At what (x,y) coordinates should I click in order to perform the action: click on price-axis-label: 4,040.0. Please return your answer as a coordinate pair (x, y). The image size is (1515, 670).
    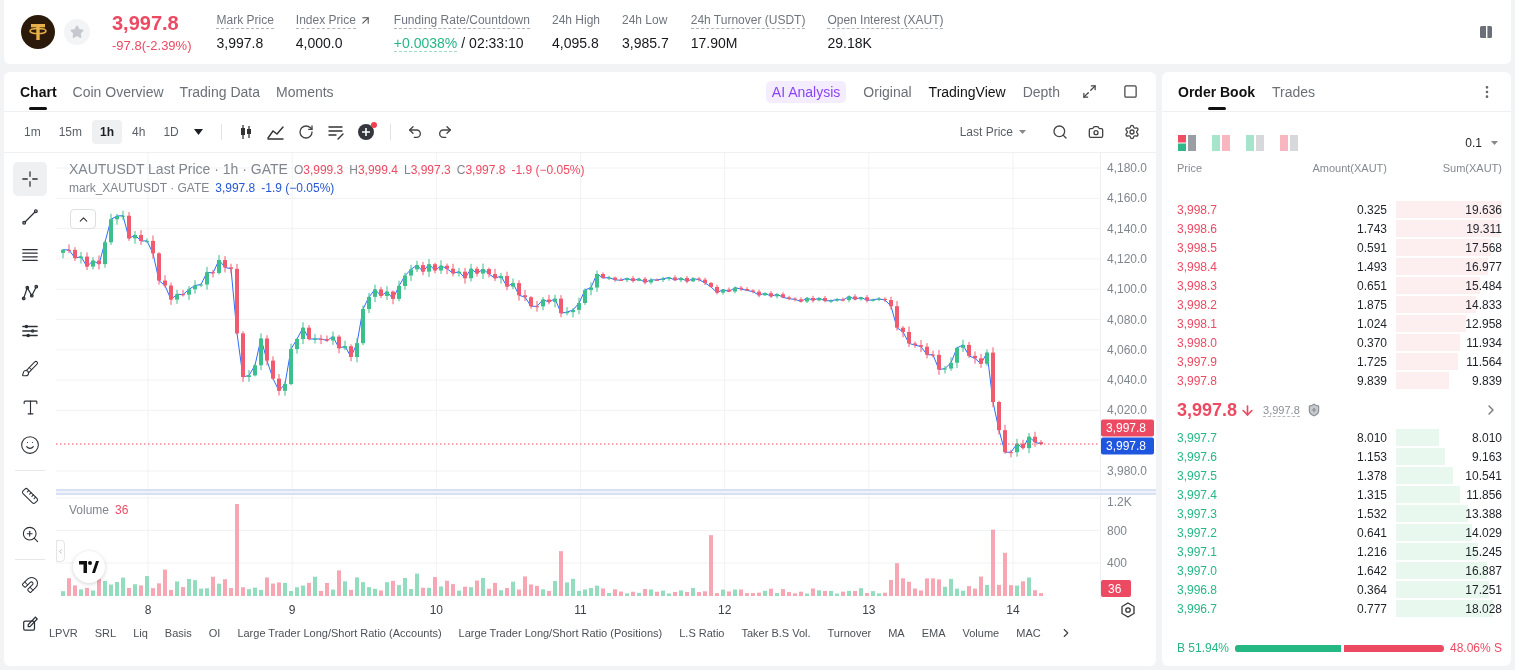
    Looking at the image, I should click on (1127, 380).